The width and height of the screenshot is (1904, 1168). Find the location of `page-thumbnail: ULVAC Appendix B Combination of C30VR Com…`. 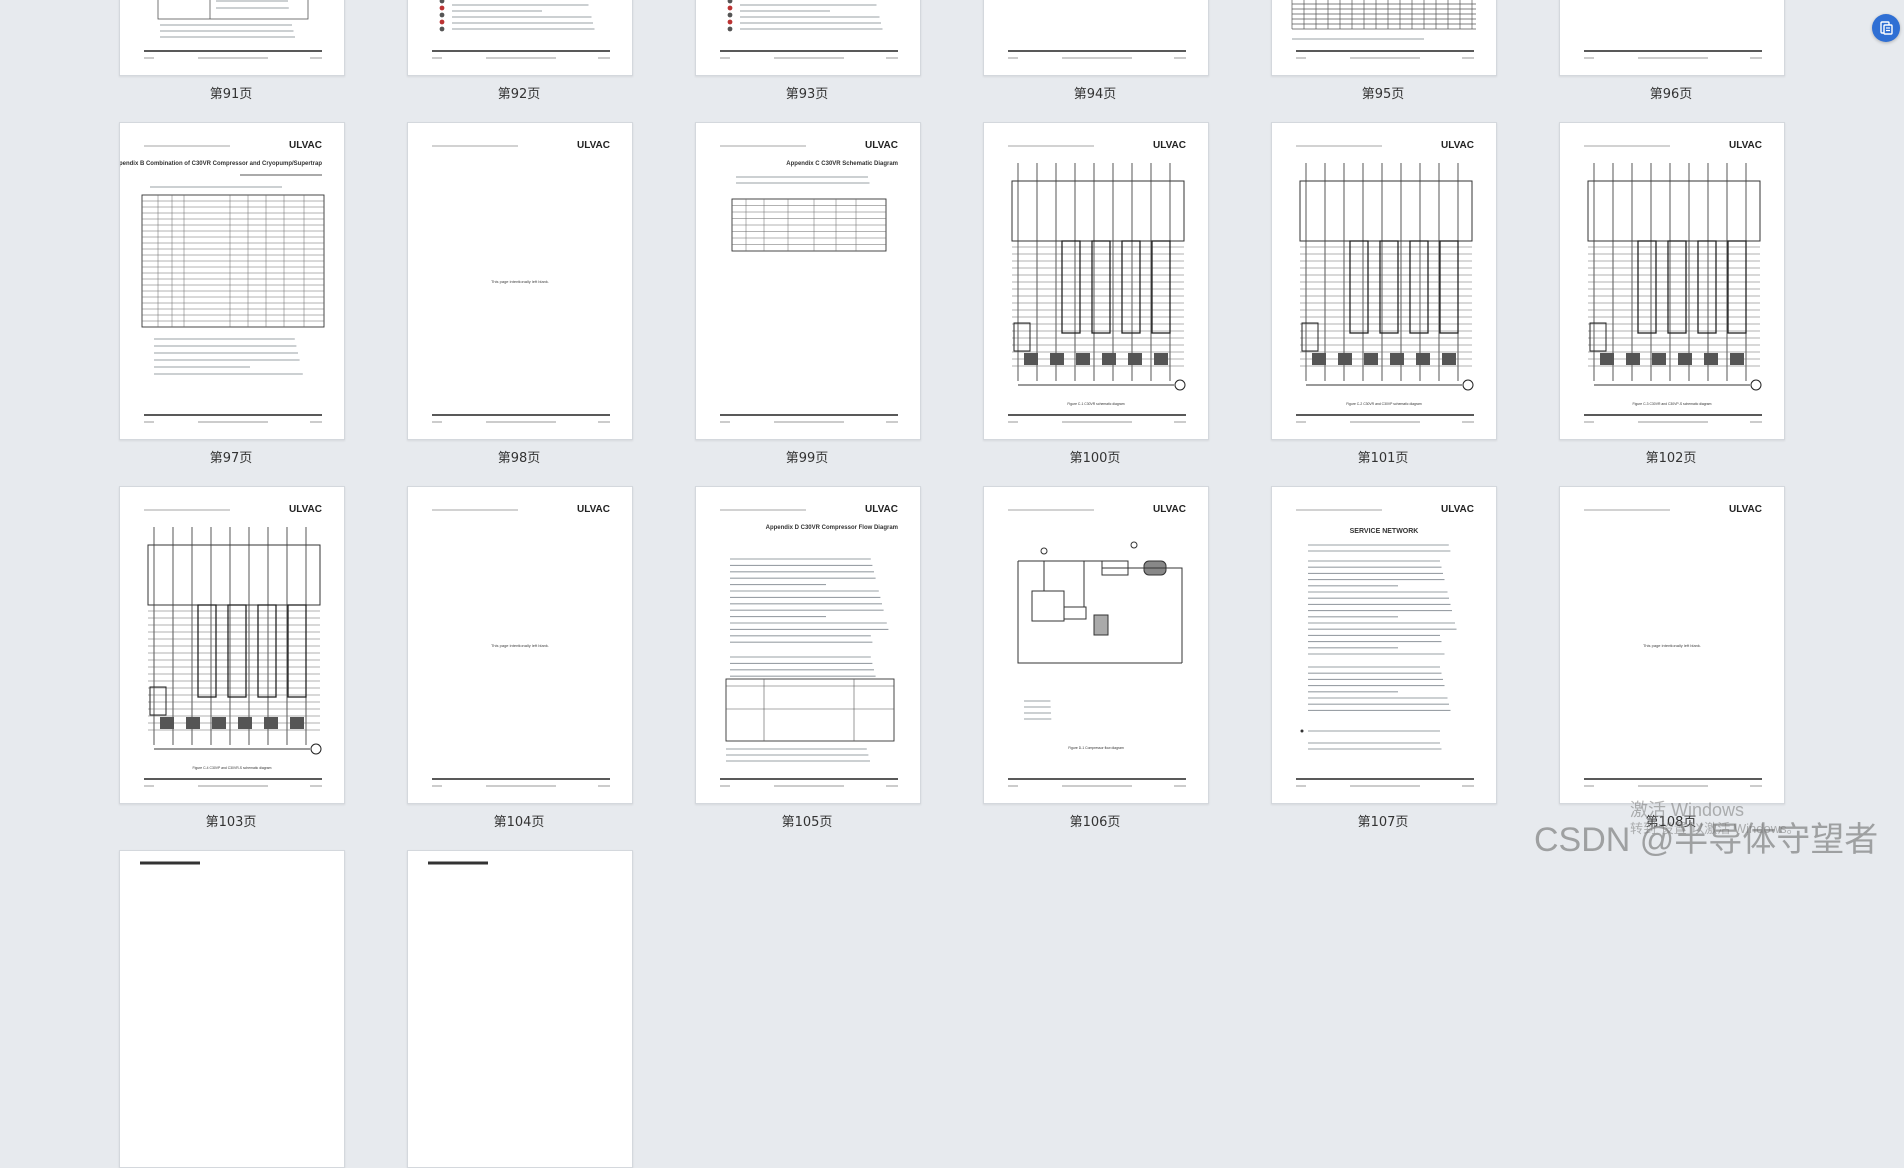

page-thumbnail: ULVAC Appendix B Combination of C30VR Com… is located at coordinates (232, 281).